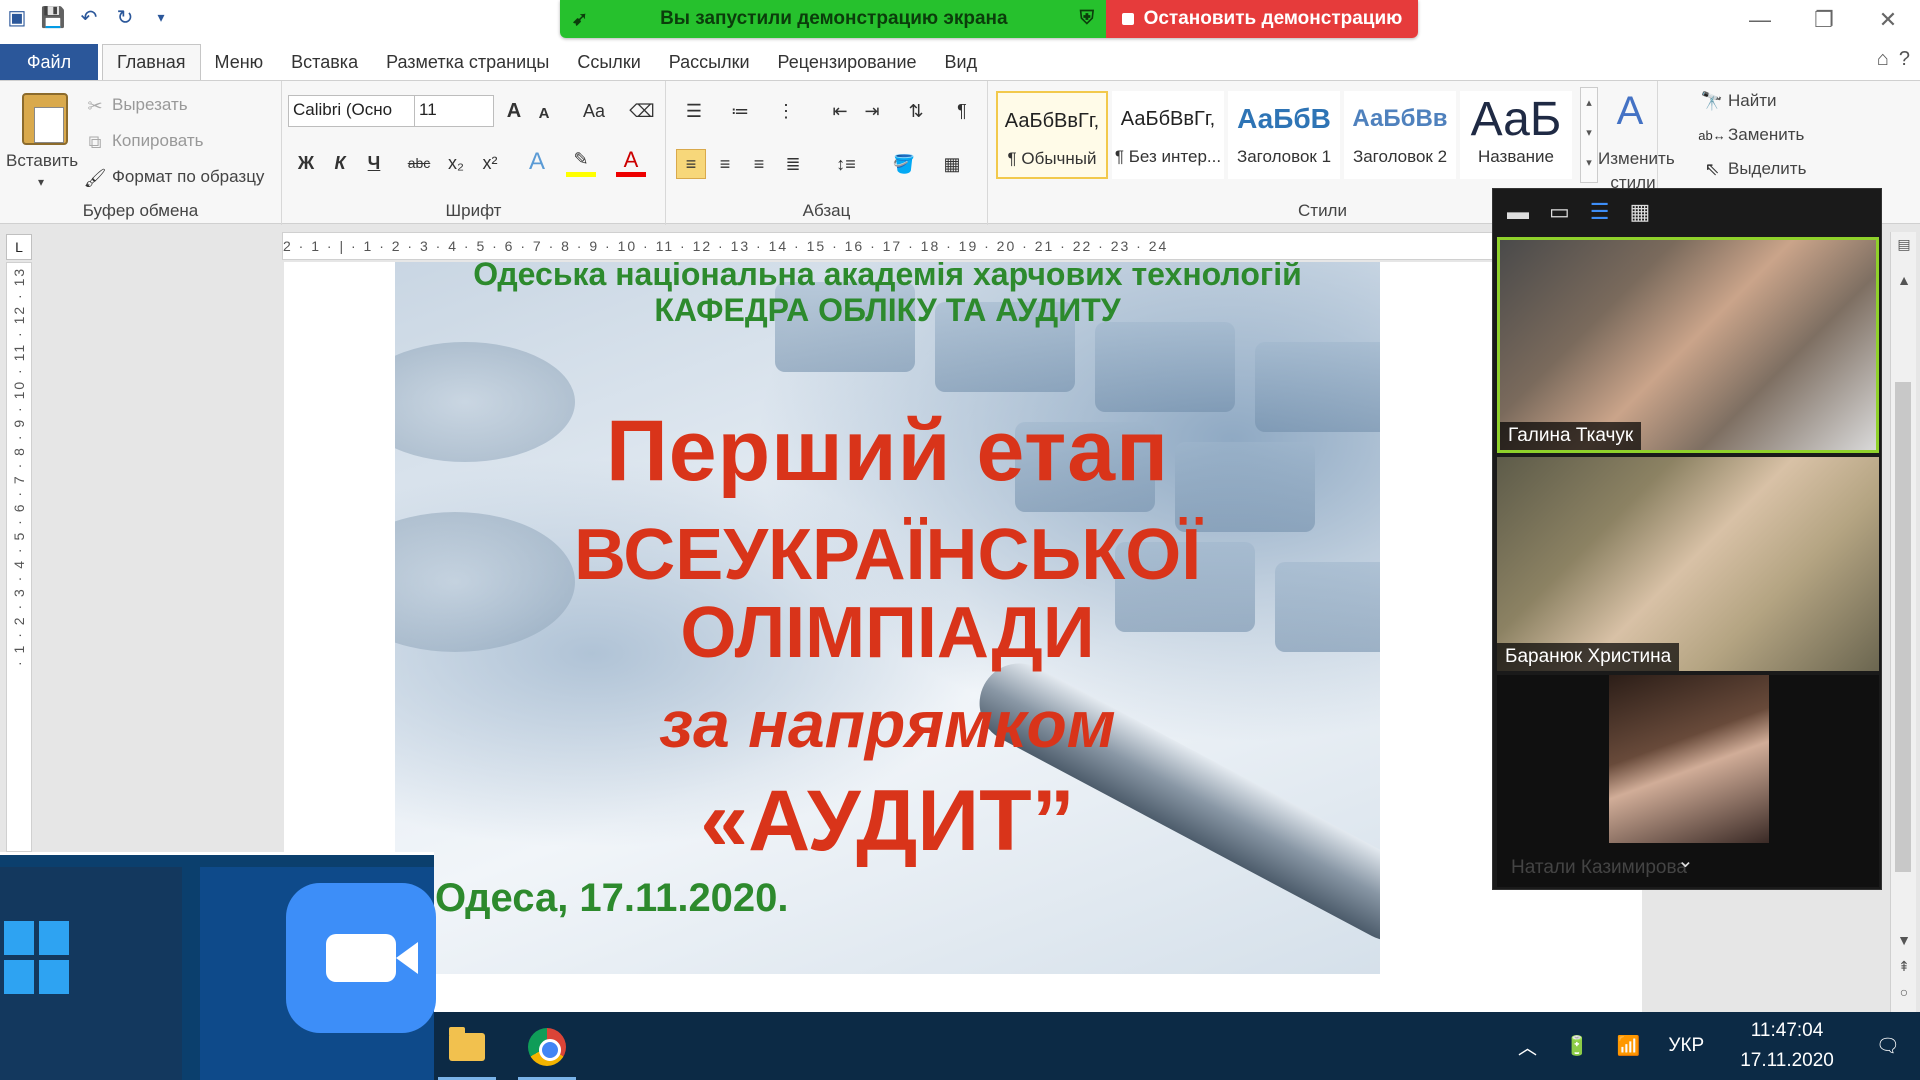  Describe the element at coordinates (631, 162) in the screenshot. I see `font-color-icon: A` at that location.